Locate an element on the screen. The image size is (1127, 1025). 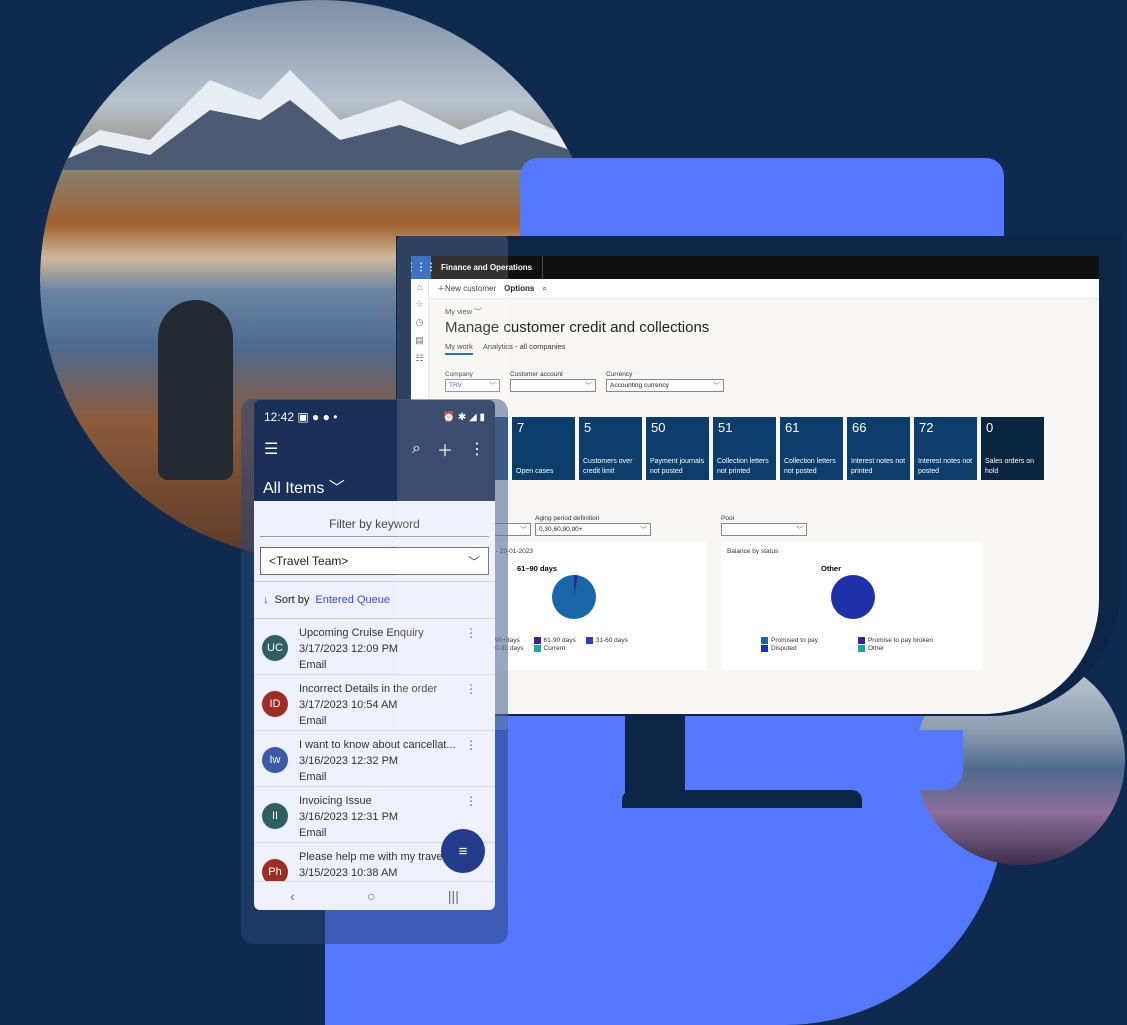
currency-label: Currency is located at coordinates (619, 374).